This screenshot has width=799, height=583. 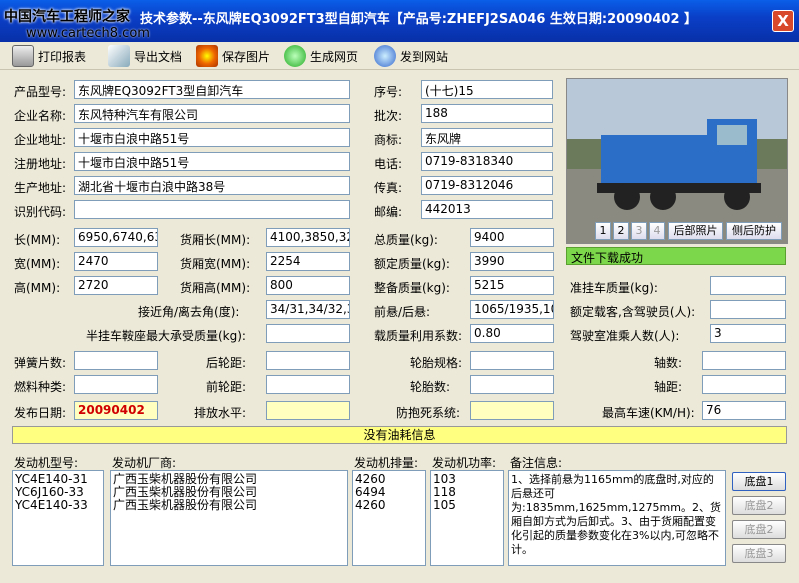 I want to click on box-length-field: 4100,3850,325, so click(x=308, y=237).